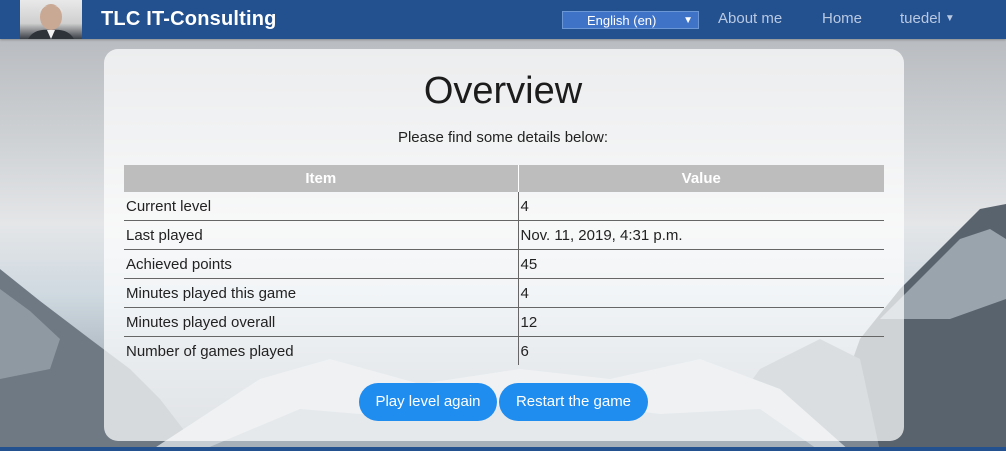 Image resolution: width=1006 pixels, height=451 pixels. What do you see at coordinates (321, 322) in the screenshot?
I see `row-label: Minutes played overall` at bounding box center [321, 322].